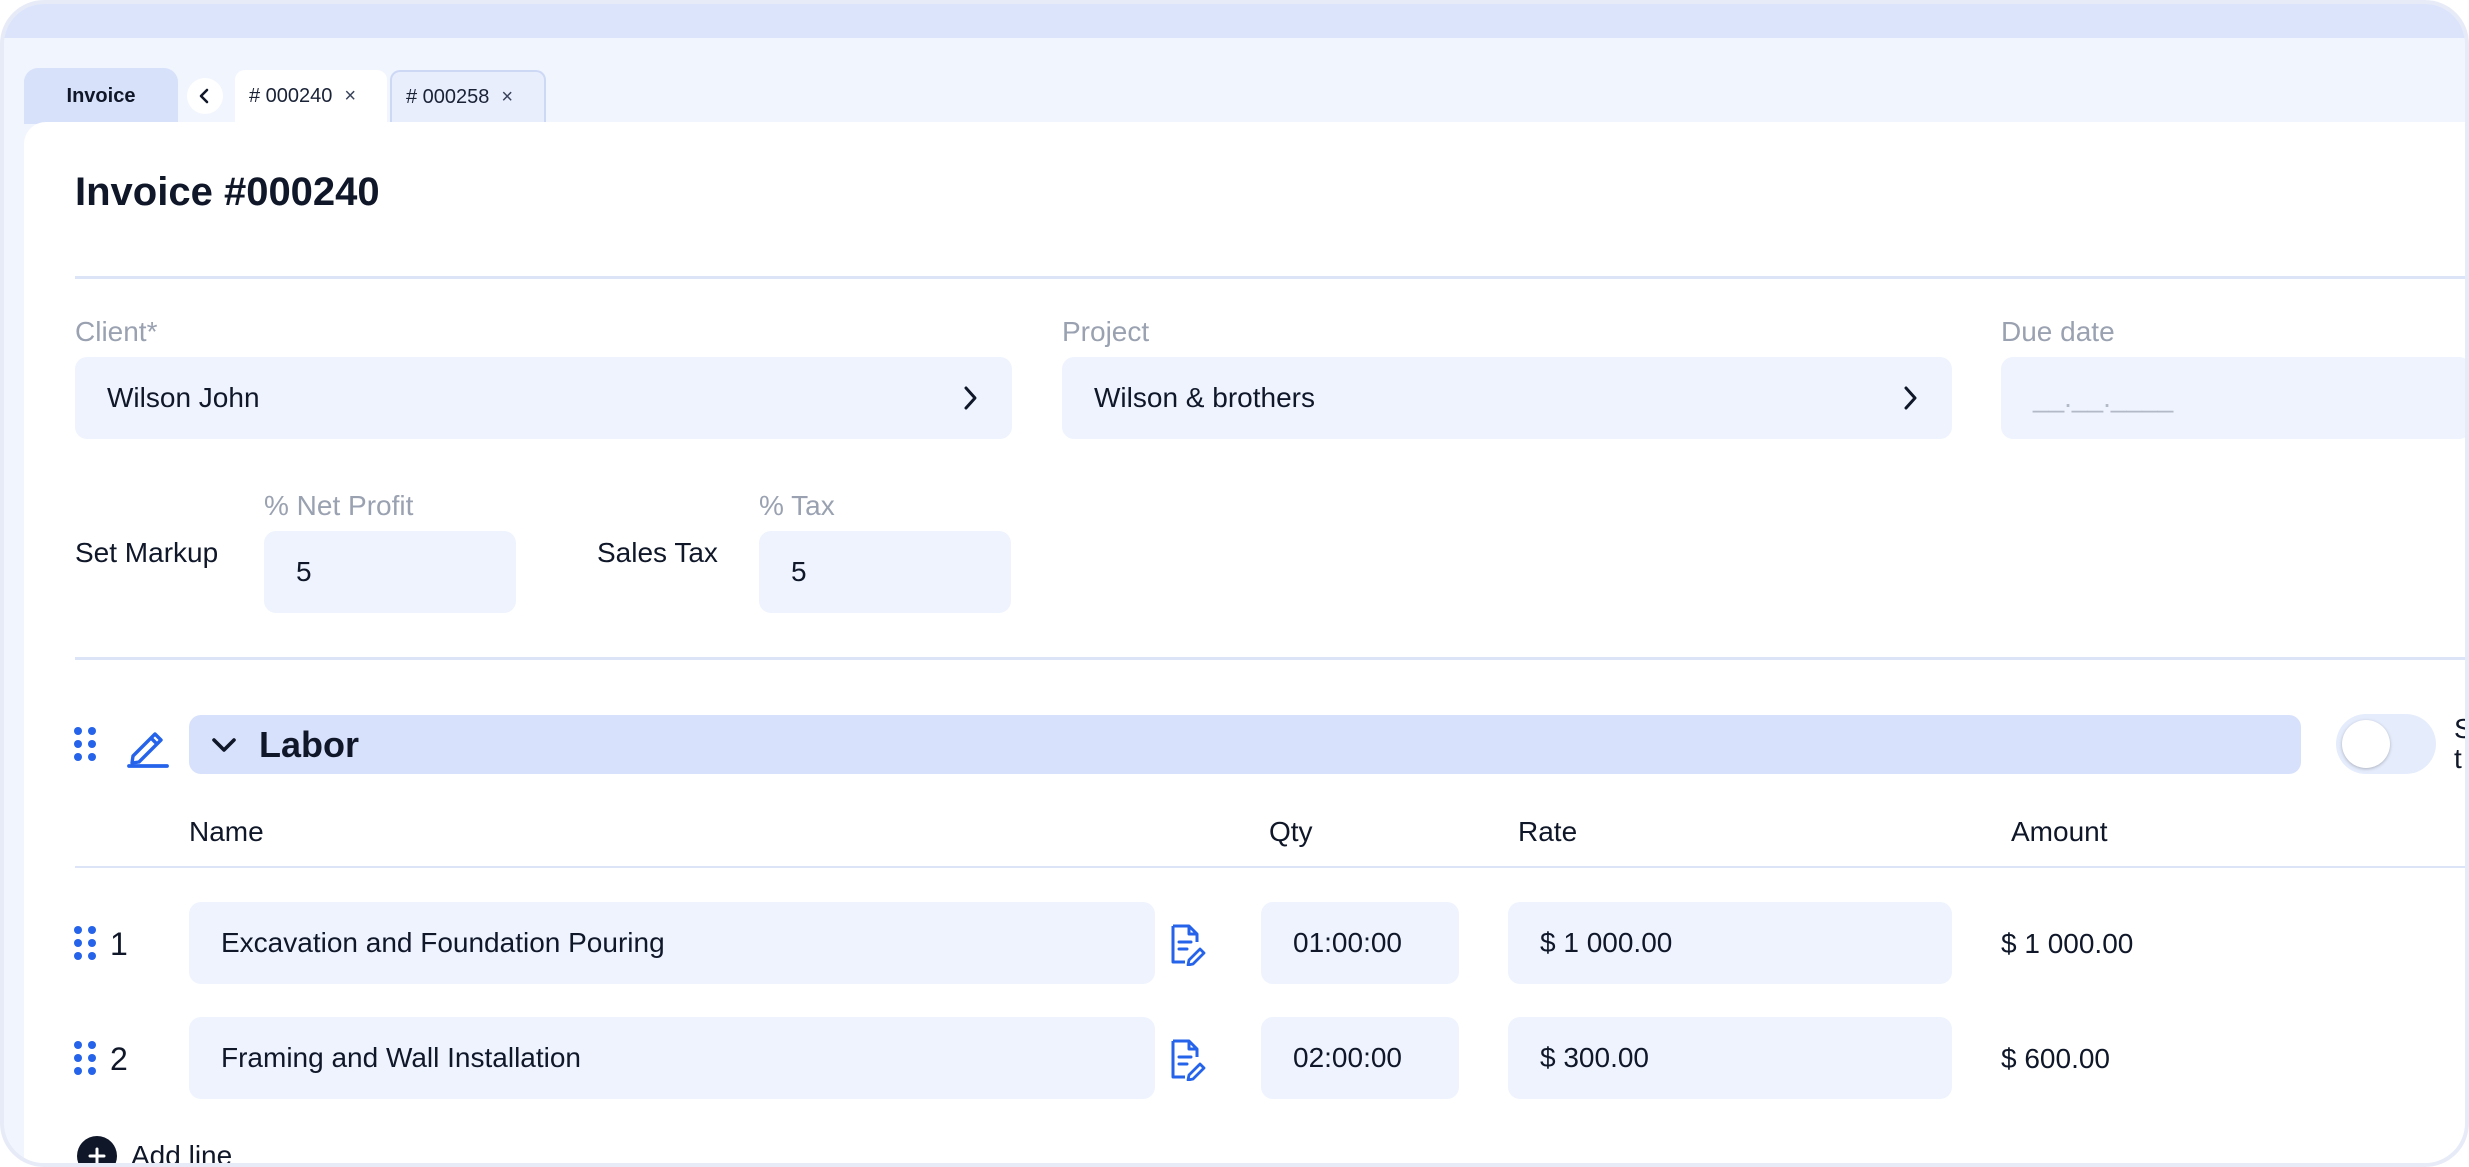 This screenshot has width=2469, height=1167. Describe the element at coordinates (1204, 397) in the screenshot. I see `project-value: Wilson & brothers` at that location.